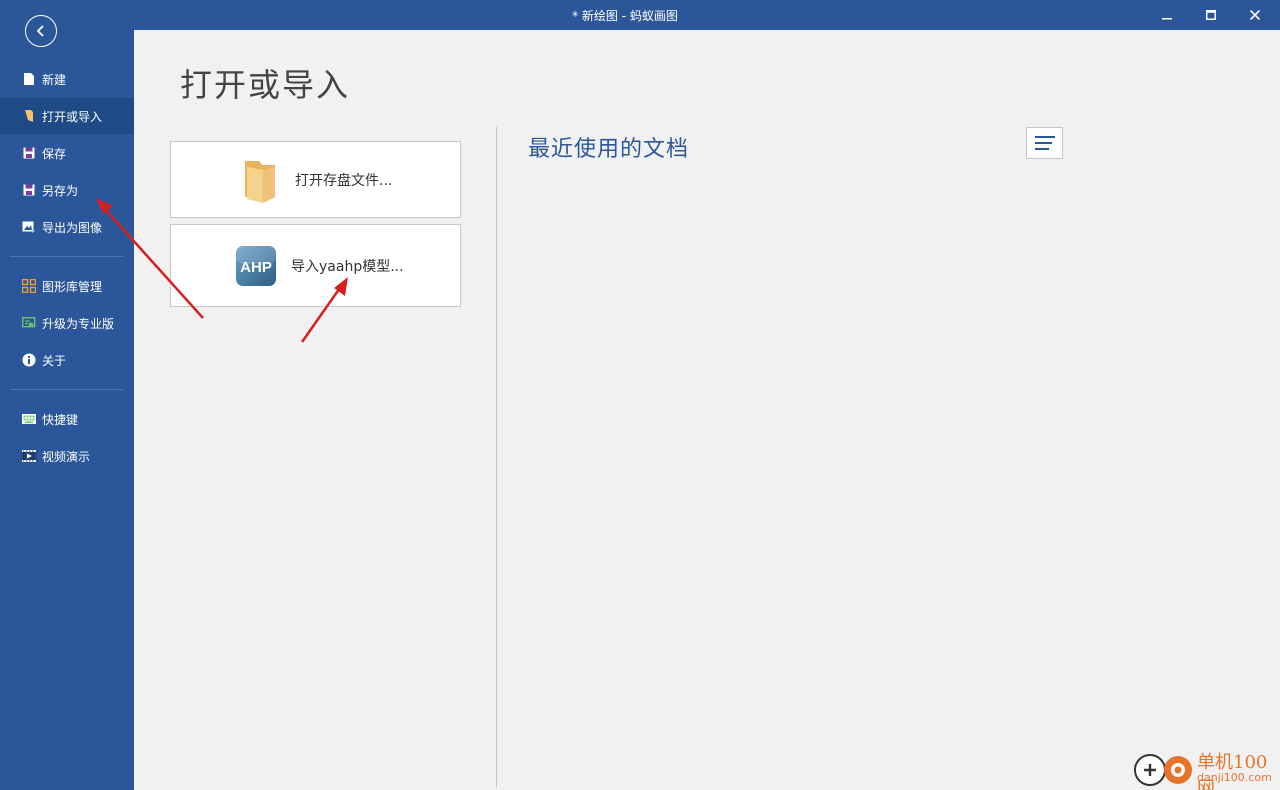 This screenshot has width=1280, height=790. I want to click on sidebar-item-new: 新建, so click(67, 79).